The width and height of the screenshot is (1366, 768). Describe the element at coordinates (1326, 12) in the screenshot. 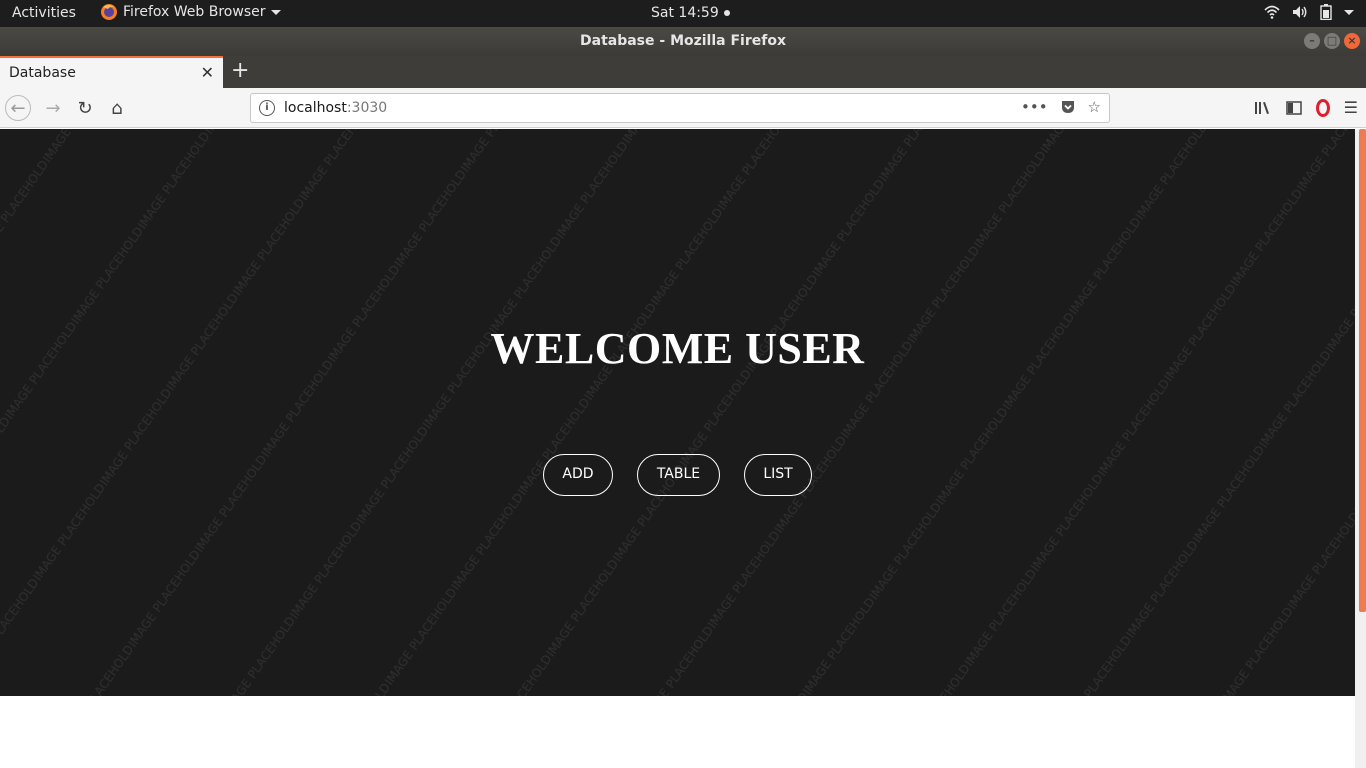

I see `battery-icon` at that location.